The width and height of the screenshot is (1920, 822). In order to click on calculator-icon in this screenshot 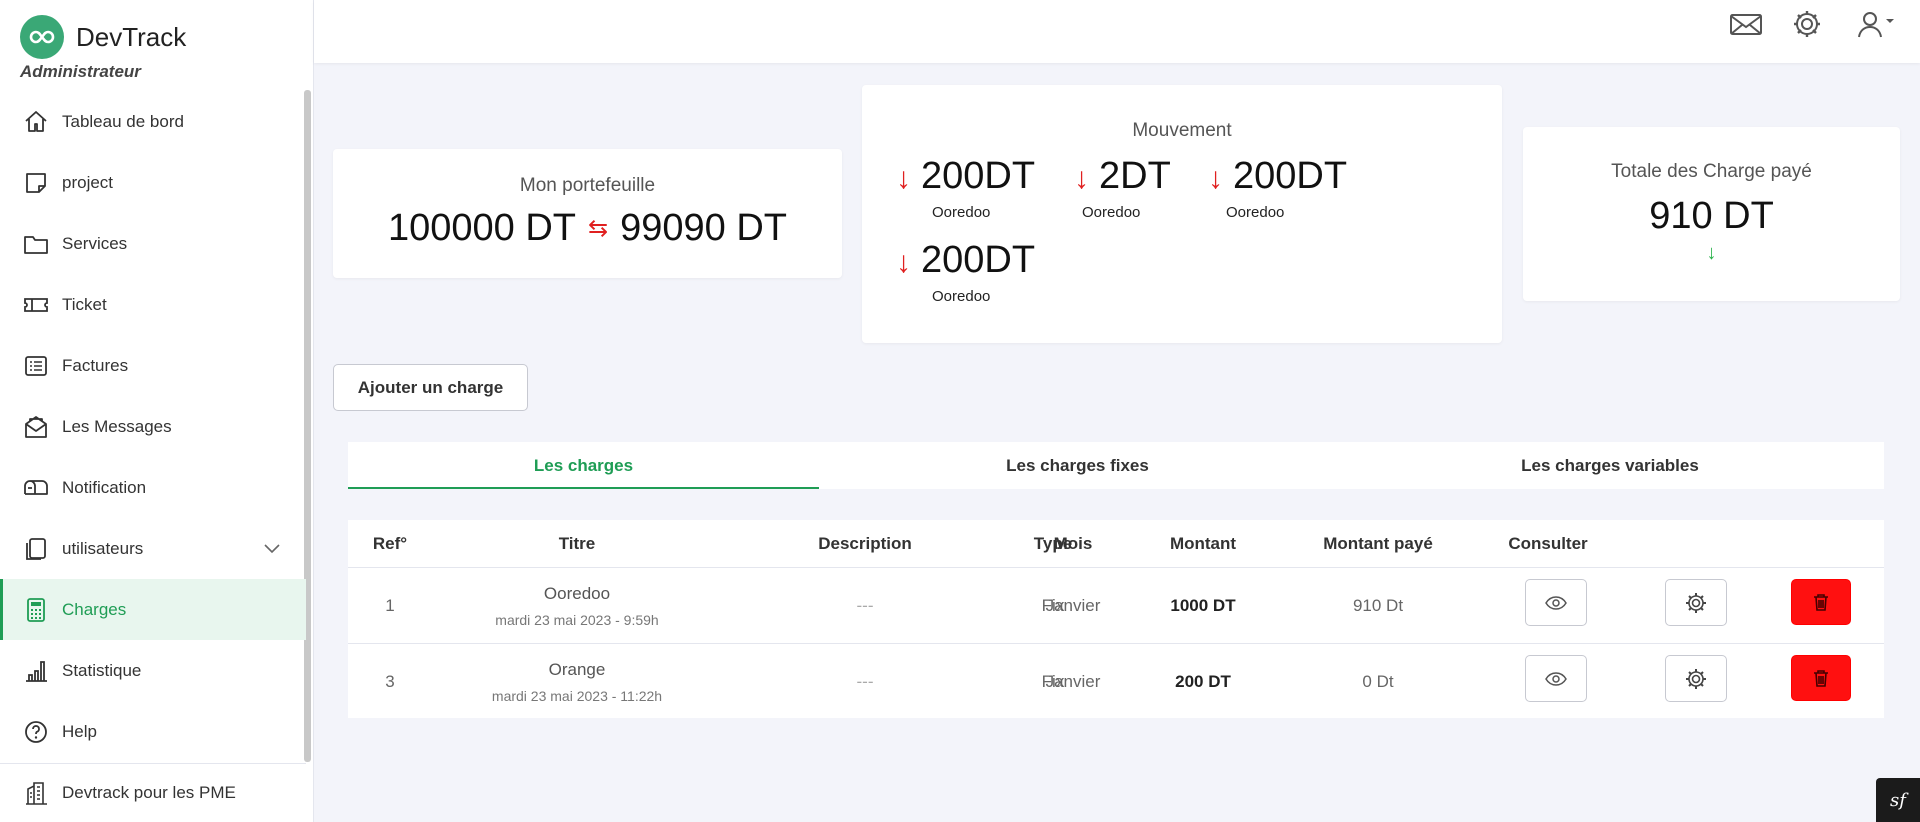, I will do `click(36, 610)`.